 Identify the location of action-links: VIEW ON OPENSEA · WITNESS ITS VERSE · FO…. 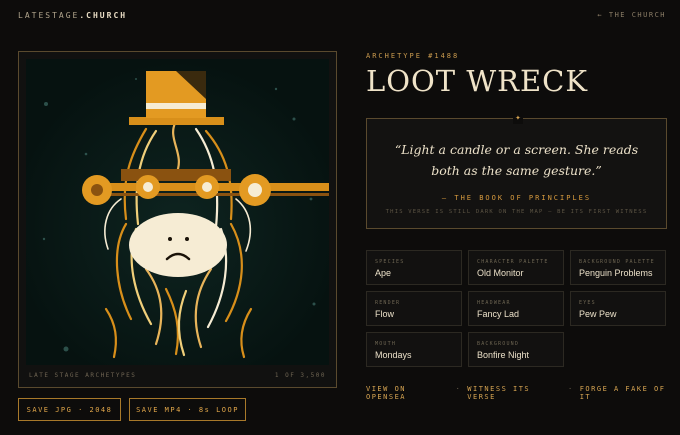
(523, 393).